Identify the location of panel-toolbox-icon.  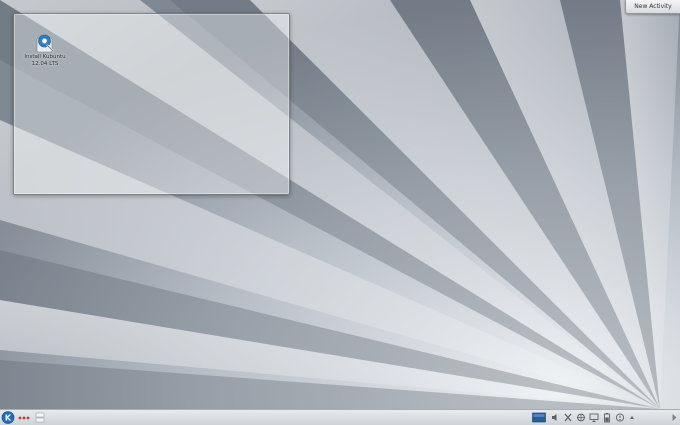
(674, 417).